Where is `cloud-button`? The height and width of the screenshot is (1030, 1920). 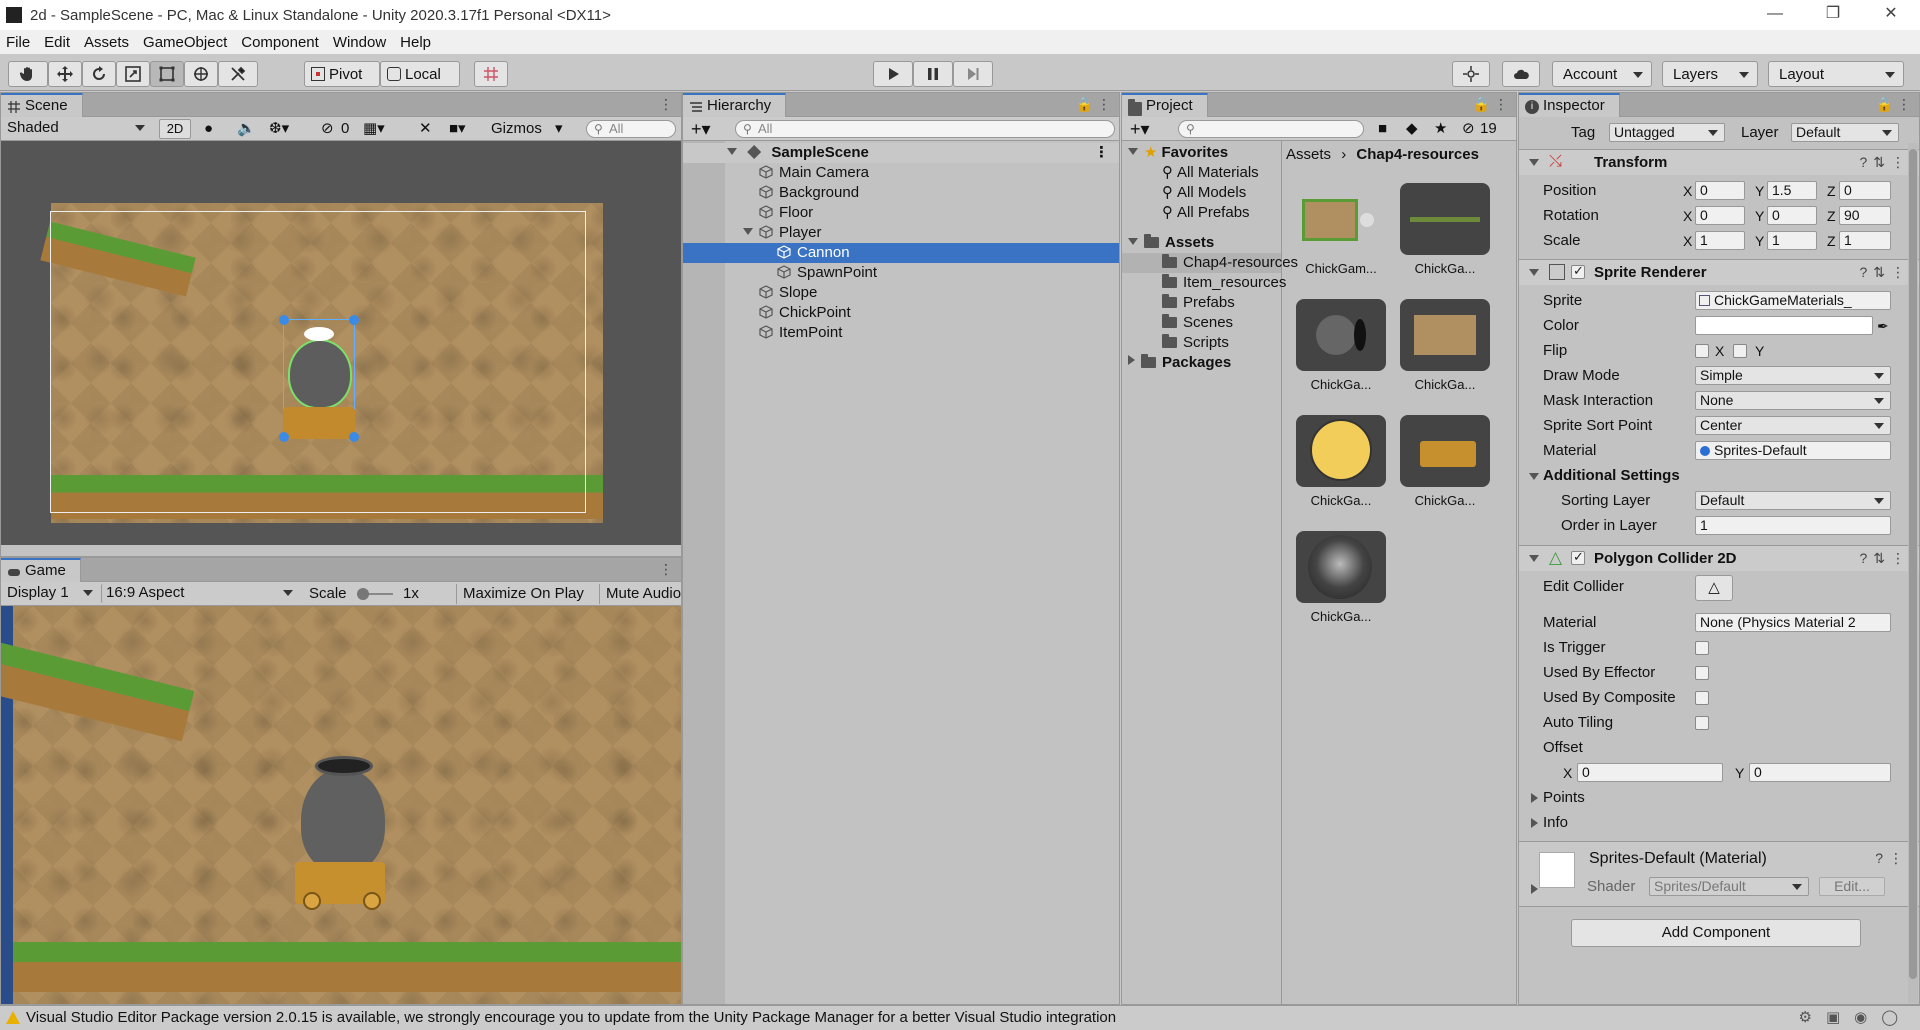 cloud-button is located at coordinates (1521, 74).